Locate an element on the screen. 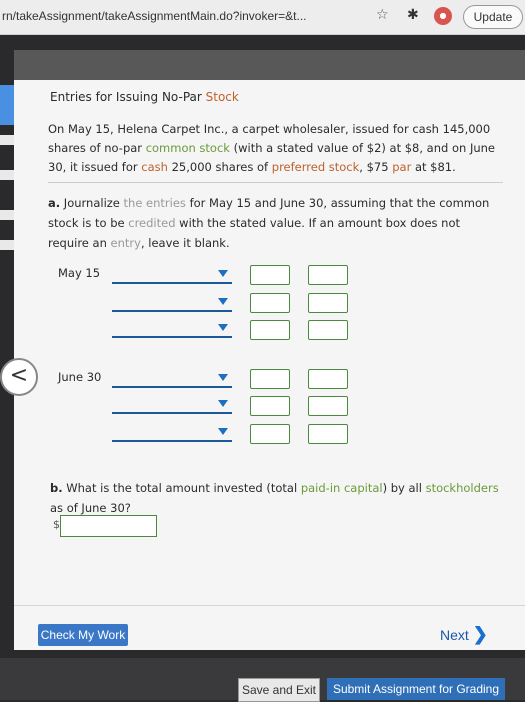  total-paid-in-capital-input is located at coordinates (108, 526).